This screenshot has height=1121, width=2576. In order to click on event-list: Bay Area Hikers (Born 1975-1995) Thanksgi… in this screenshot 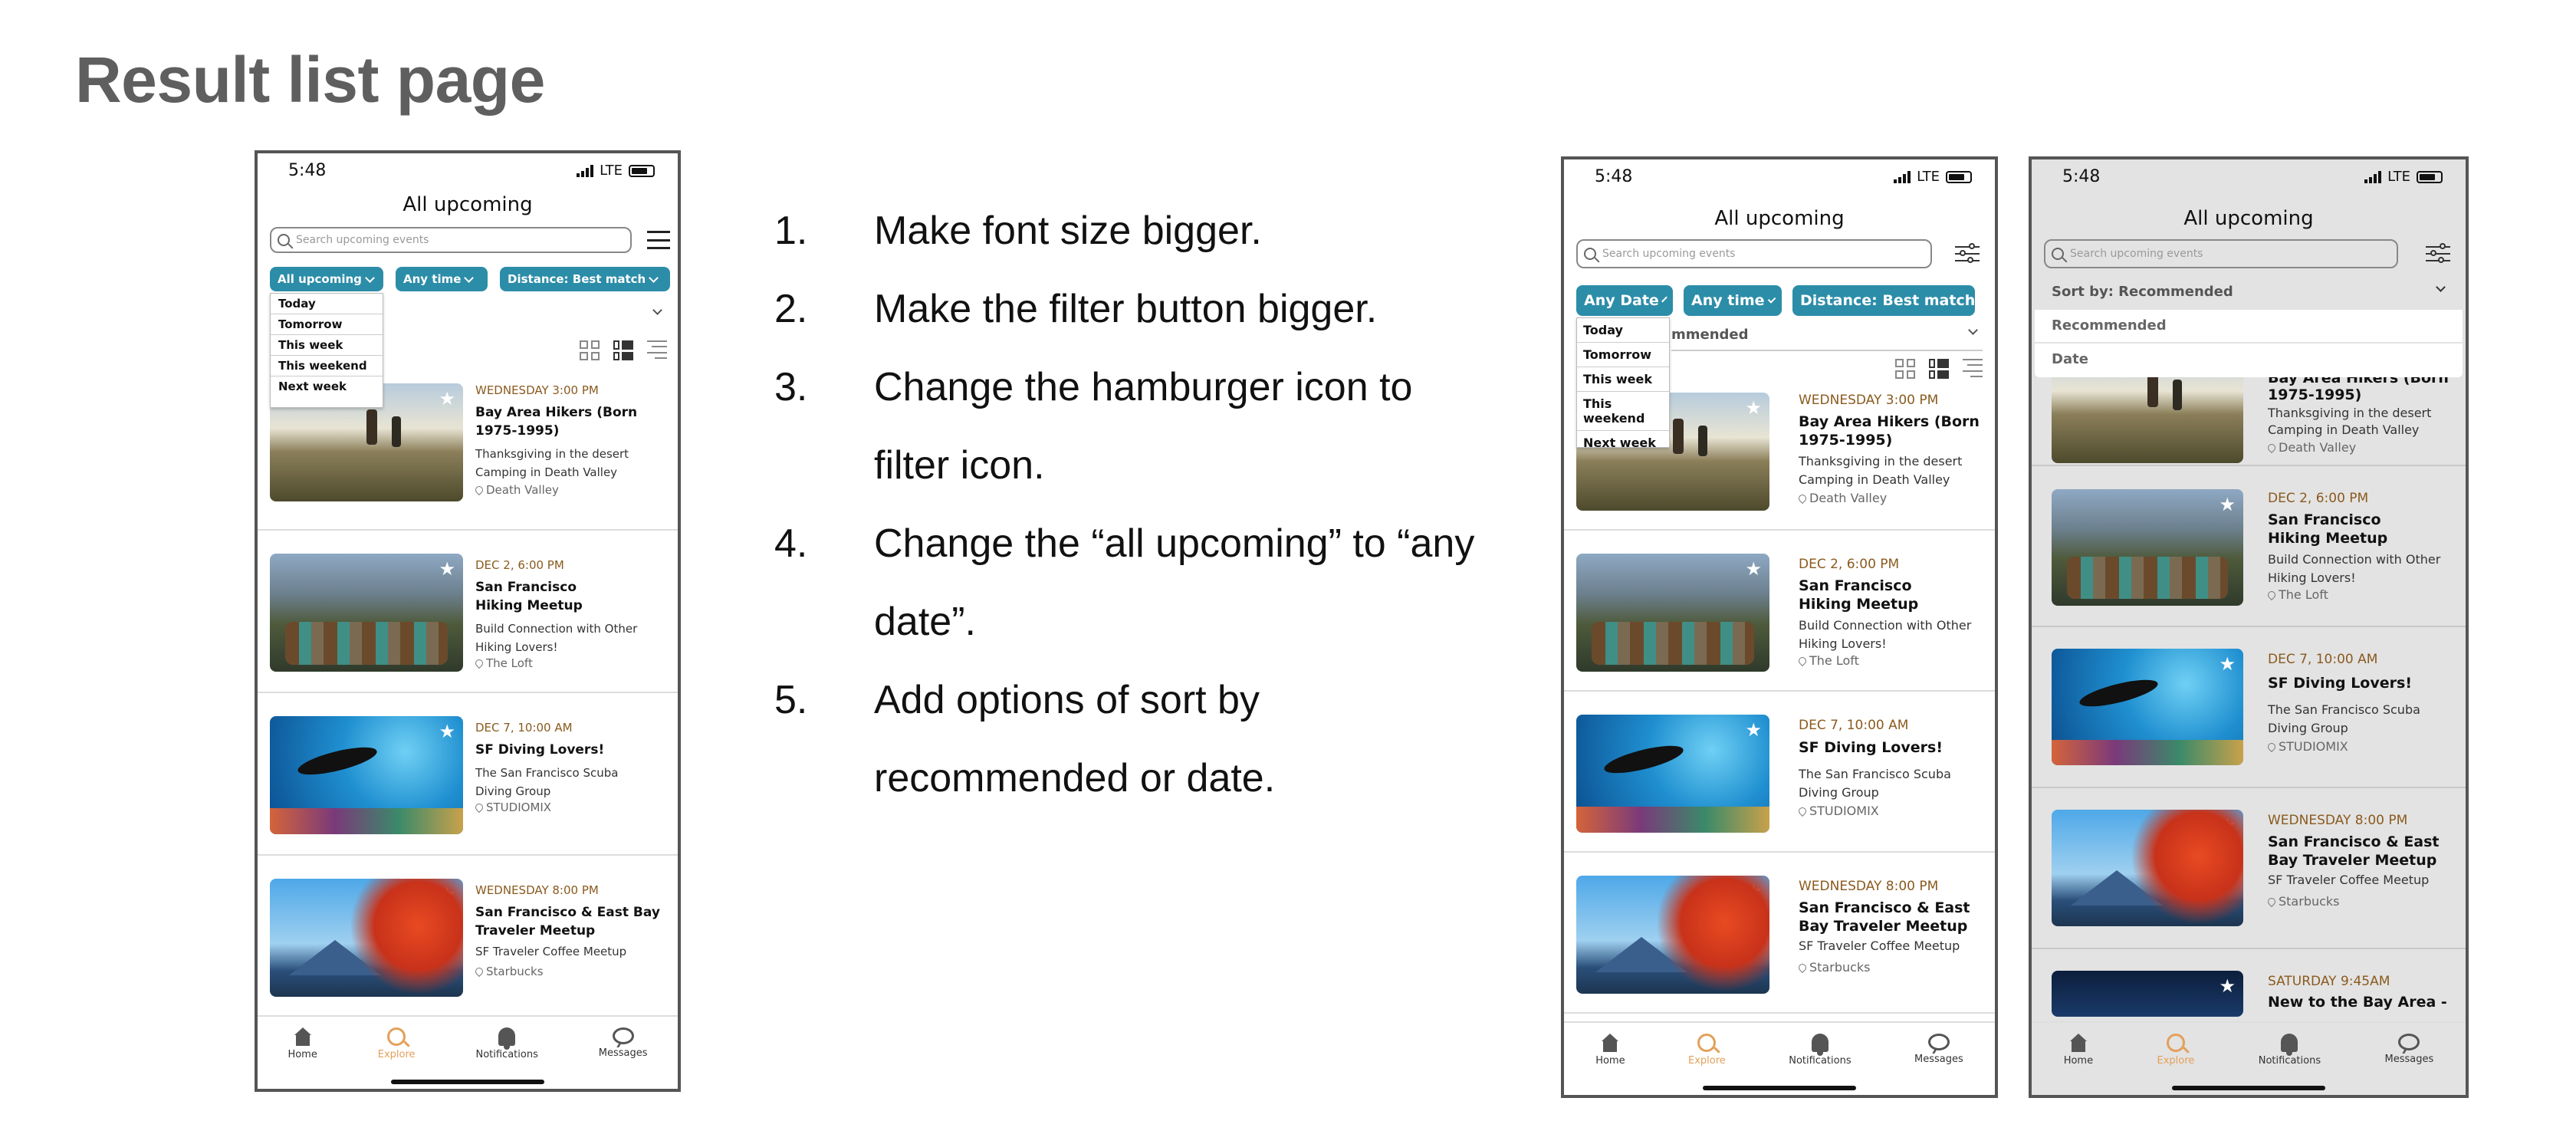, I will do `click(2249, 693)`.